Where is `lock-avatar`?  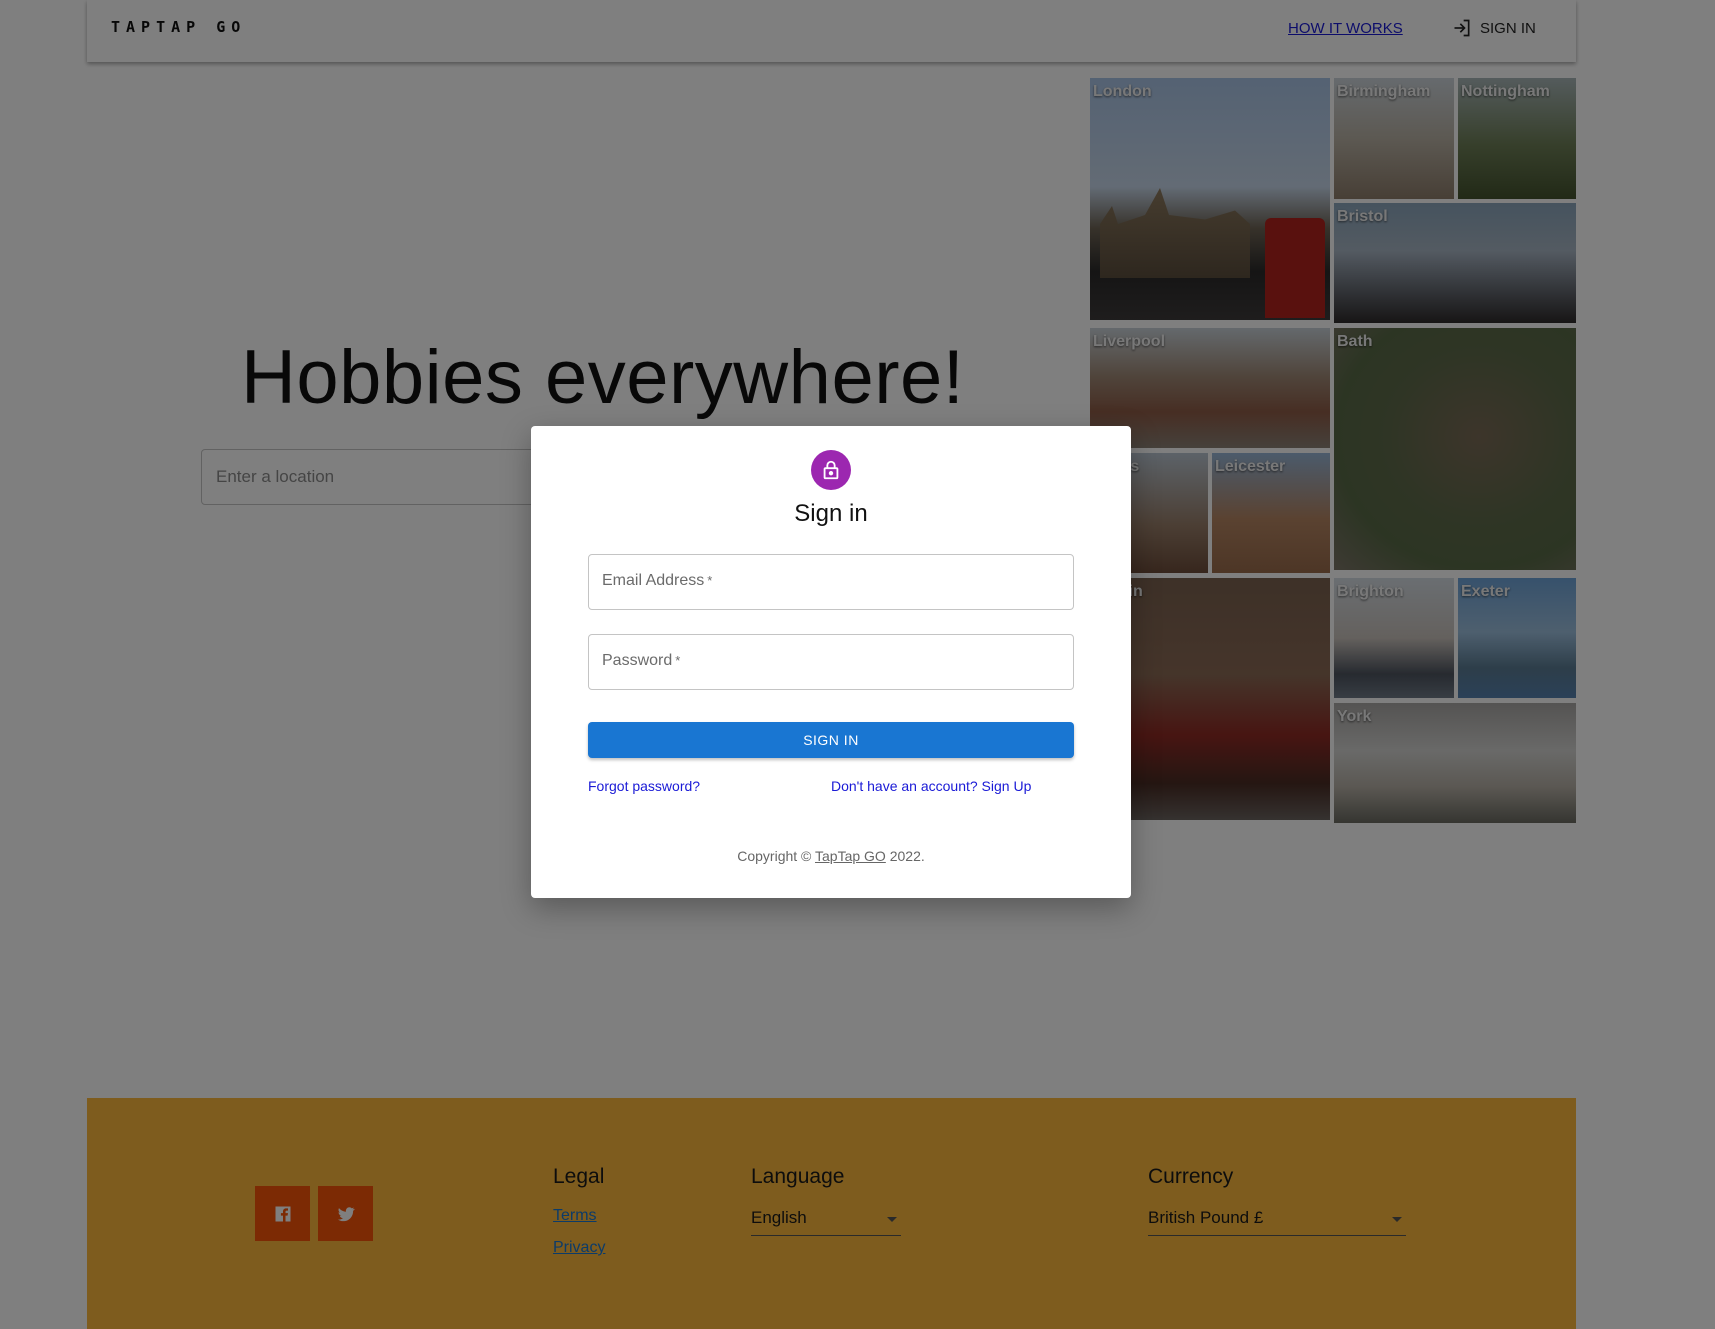 lock-avatar is located at coordinates (831, 470).